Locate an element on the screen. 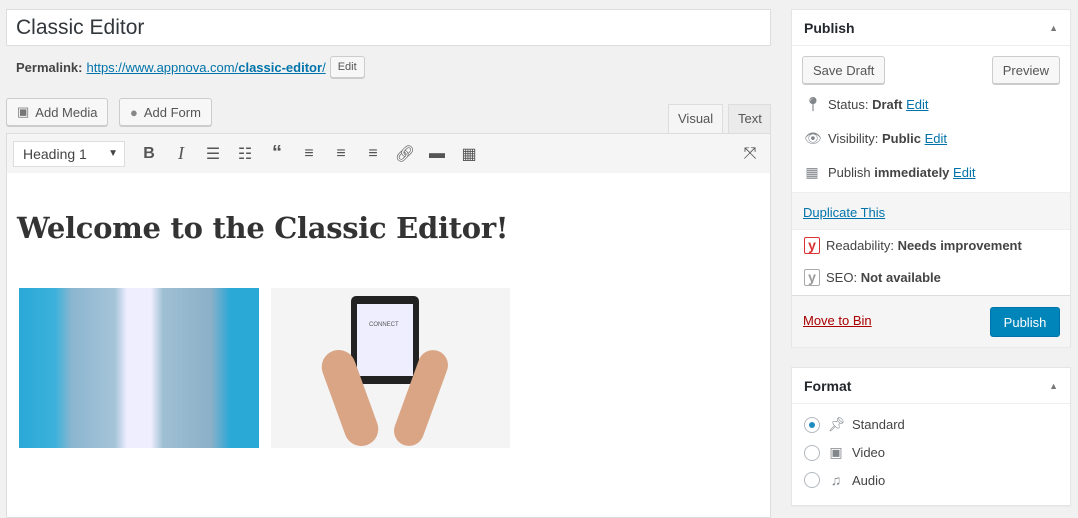 The height and width of the screenshot is (518, 1078). link-icon: 🔗︎ is located at coordinates (405, 154).